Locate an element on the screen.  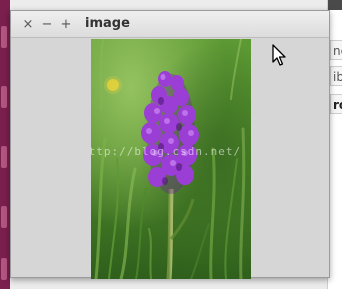
background-window-row: ro is located at coordinates (336, 104).